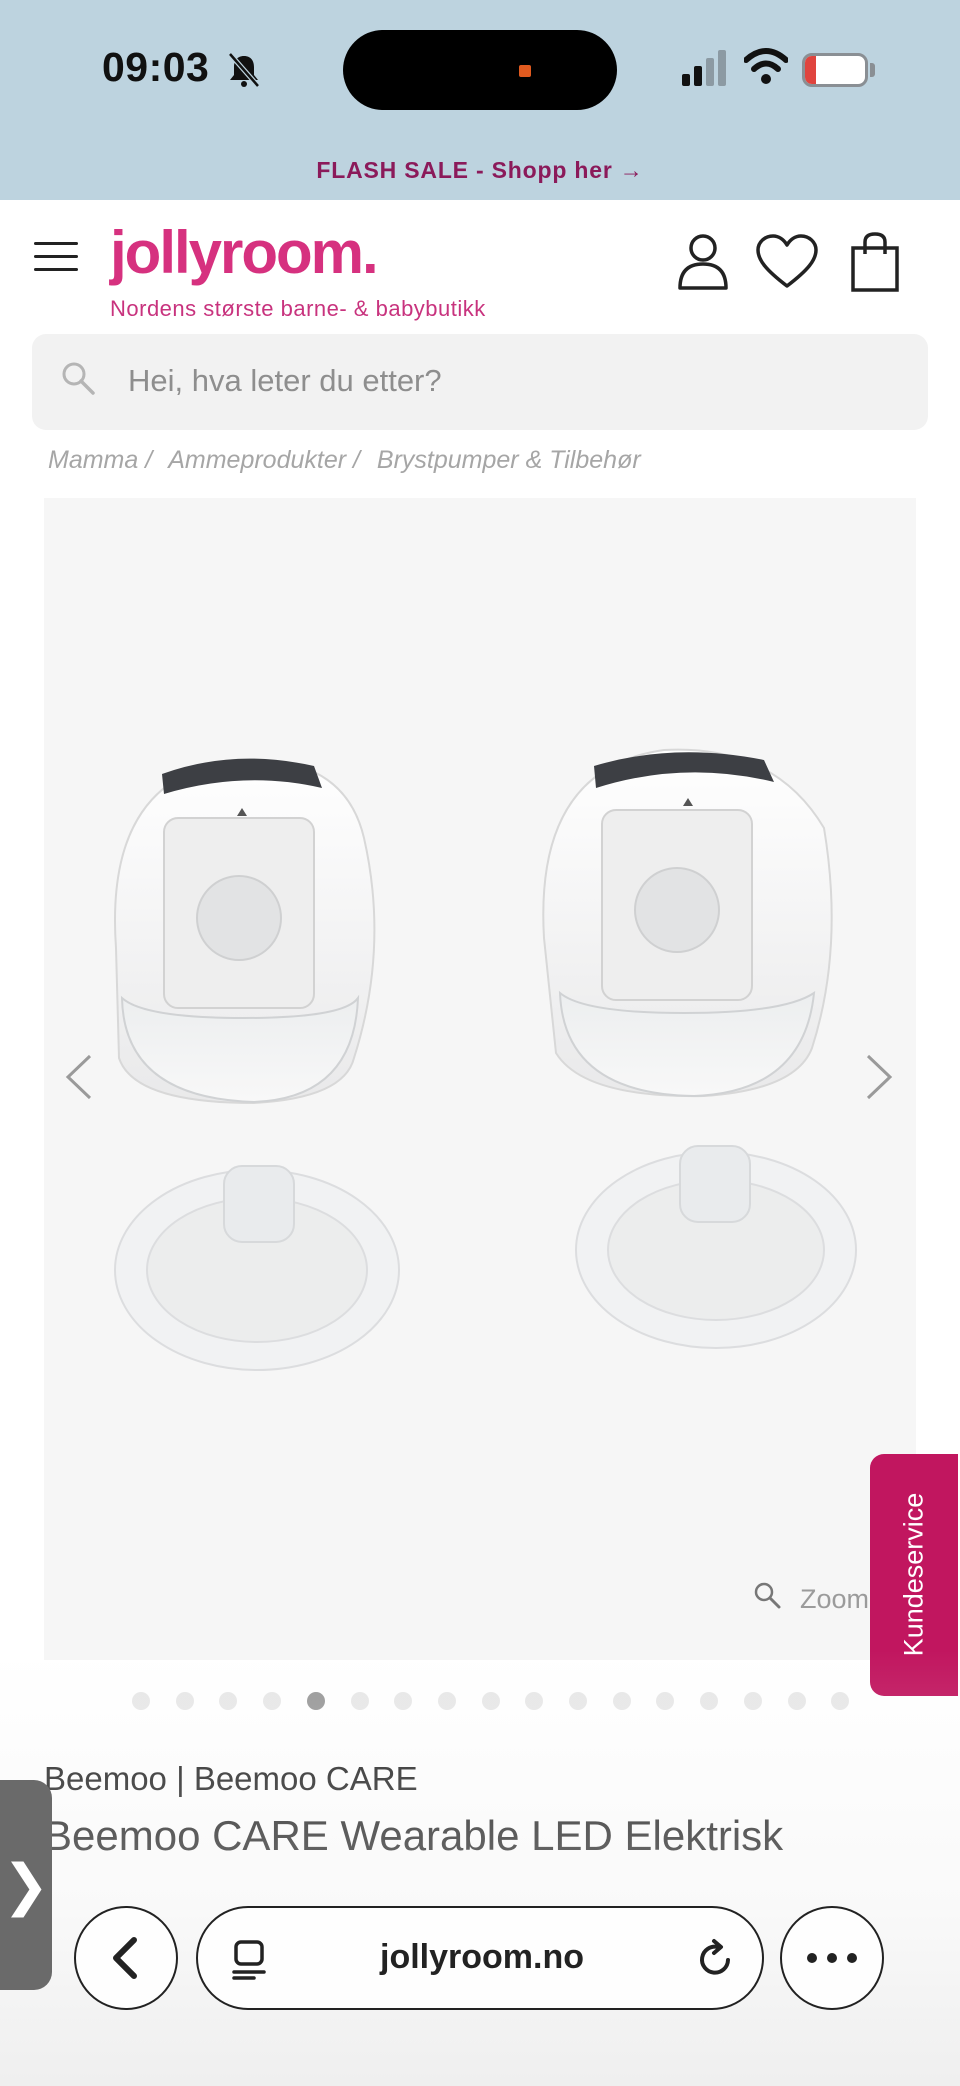 Image resolution: width=960 pixels, height=2086 pixels. What do you see at coordinates (244, 70) in the screenshot?
I see `bell-muted-icon` at bounding box center [244, 70].